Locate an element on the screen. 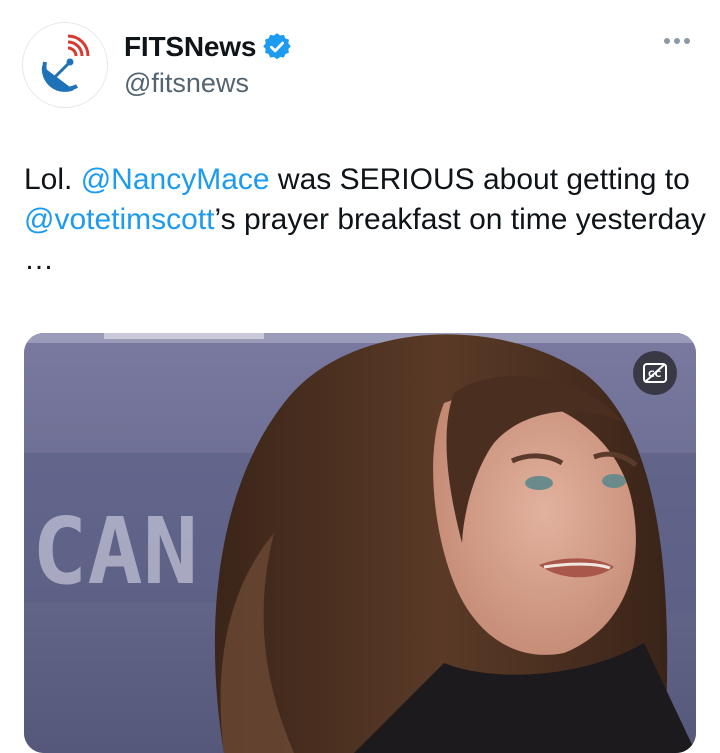 This screenshot has height=753, width=720. satellite-dish-icon is located at coordinates (65, 63).